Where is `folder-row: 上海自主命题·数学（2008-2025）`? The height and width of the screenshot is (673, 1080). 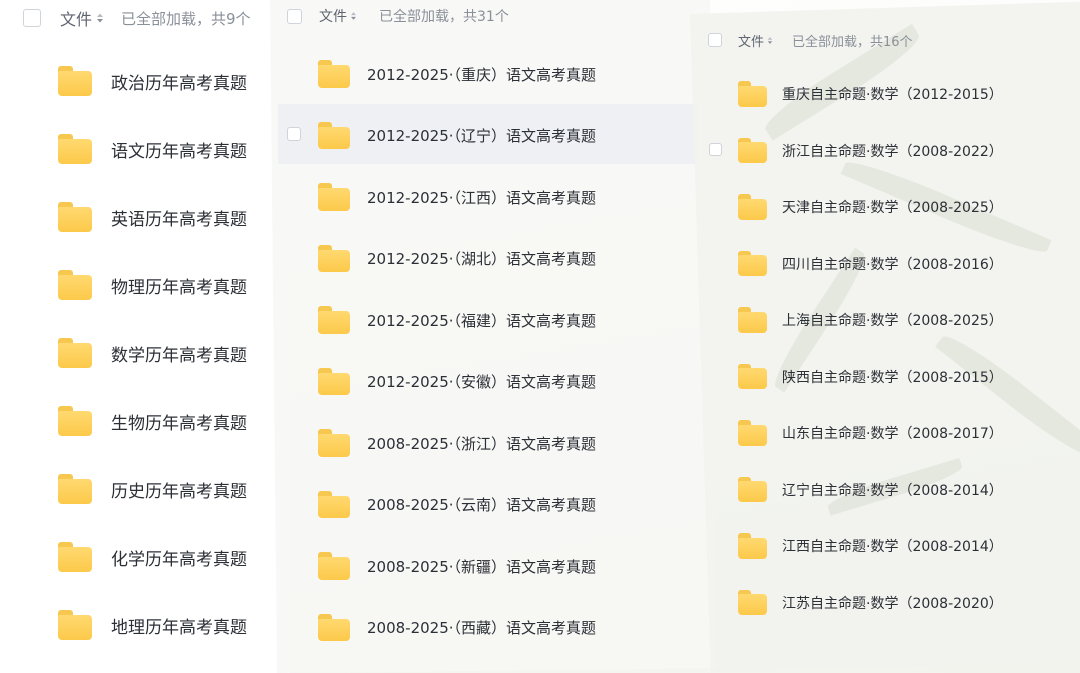
folder-row: 上海自主命题·数学（2008-2025） is located at coordinates (870, 320).